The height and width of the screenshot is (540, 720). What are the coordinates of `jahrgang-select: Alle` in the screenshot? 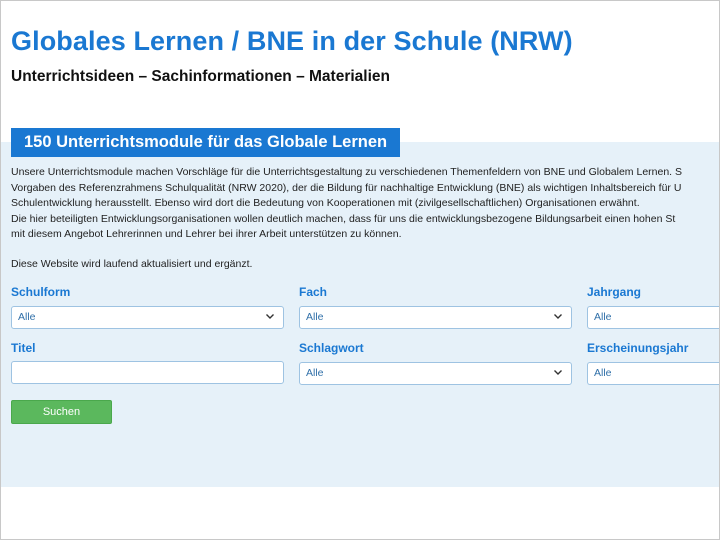 It's located at (653, 317).